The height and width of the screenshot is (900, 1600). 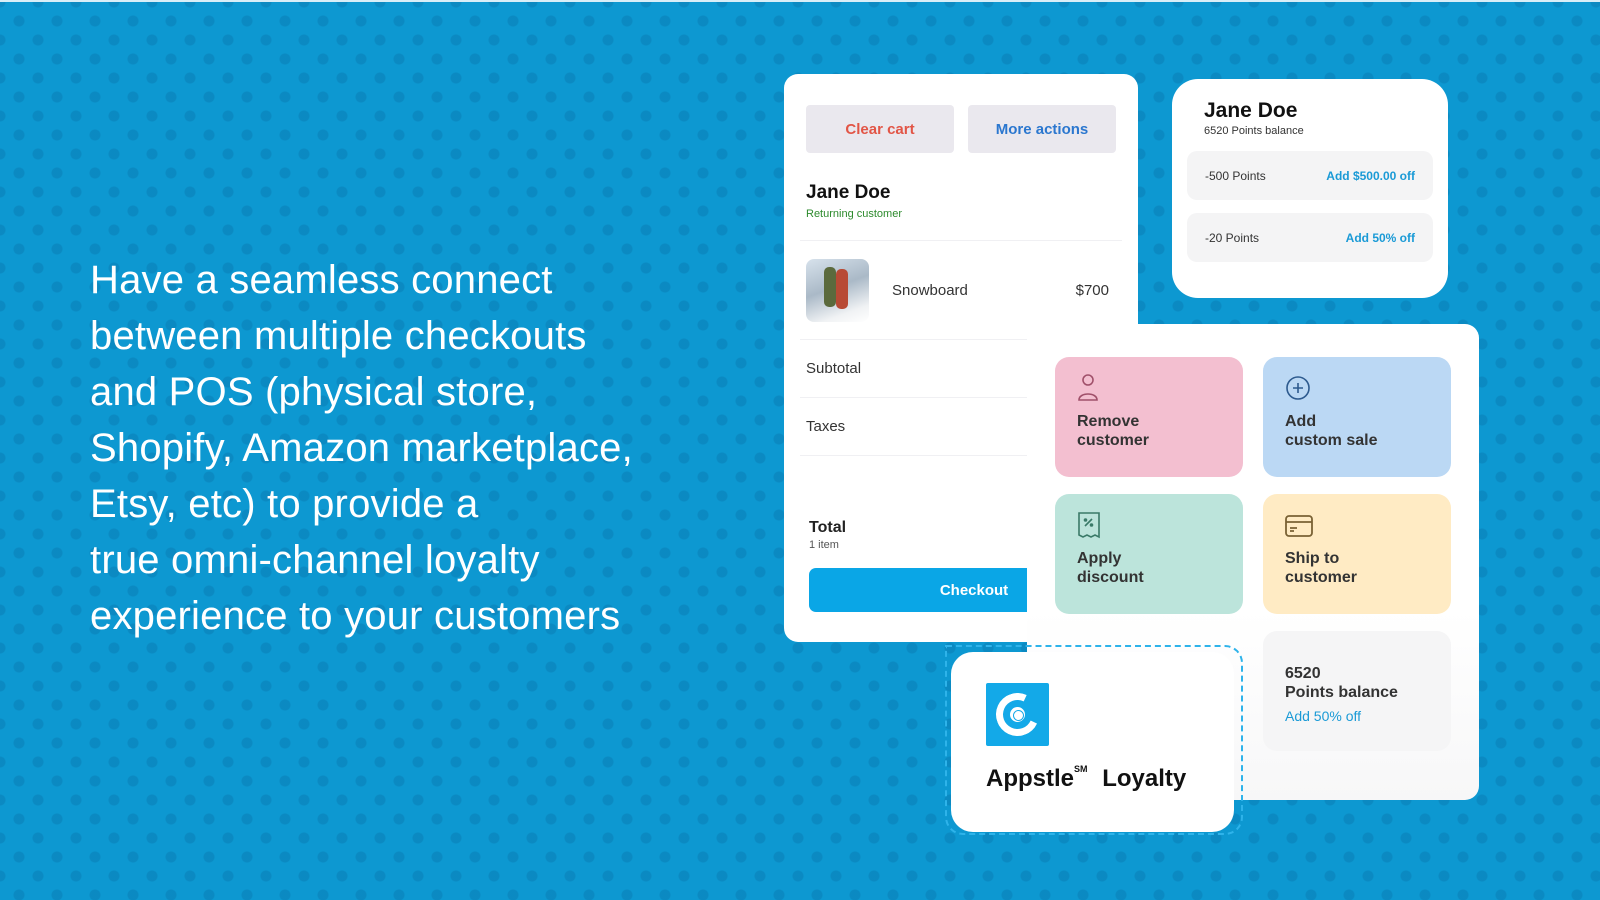 I want to click on service-mark: SM, so click(x=1081, y=769).